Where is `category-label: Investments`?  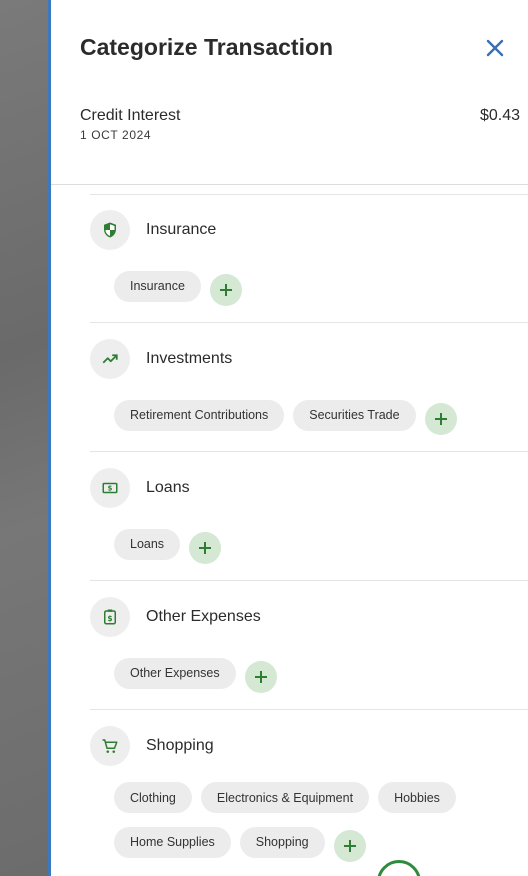 category-label: Investments is located at coordinates (189, 358).